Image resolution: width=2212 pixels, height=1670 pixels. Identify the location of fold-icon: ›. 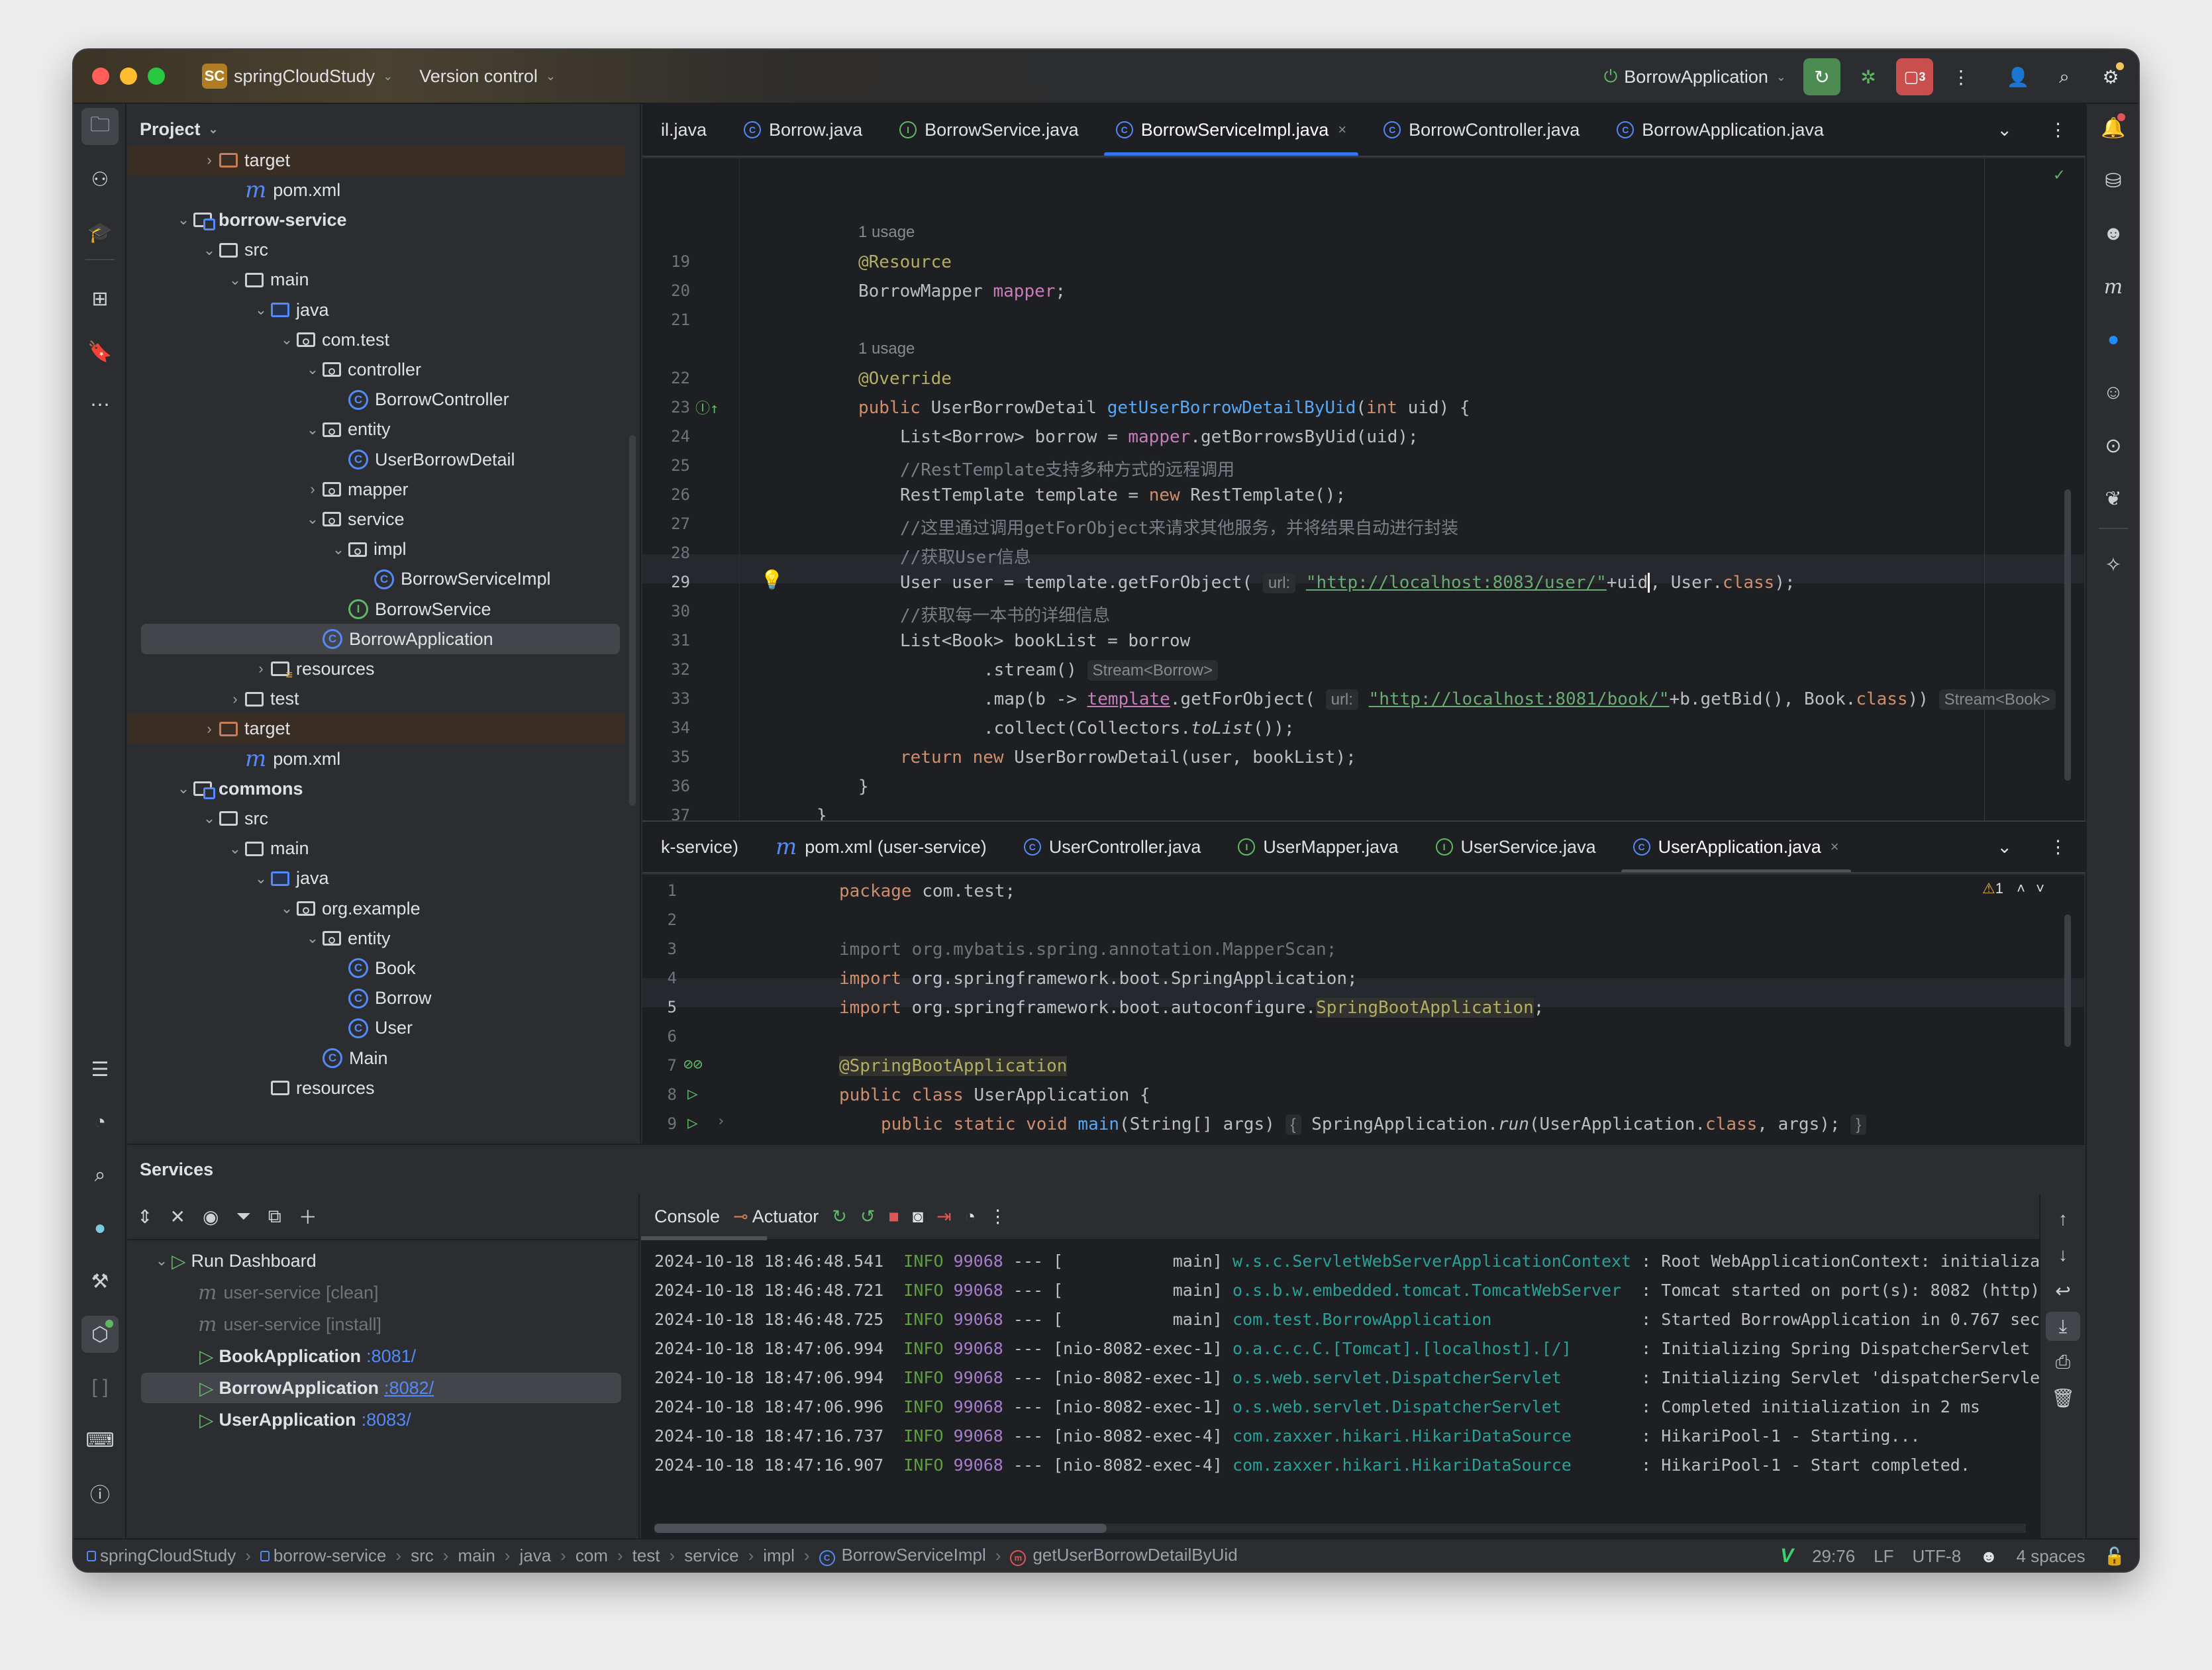
(721, 1121).